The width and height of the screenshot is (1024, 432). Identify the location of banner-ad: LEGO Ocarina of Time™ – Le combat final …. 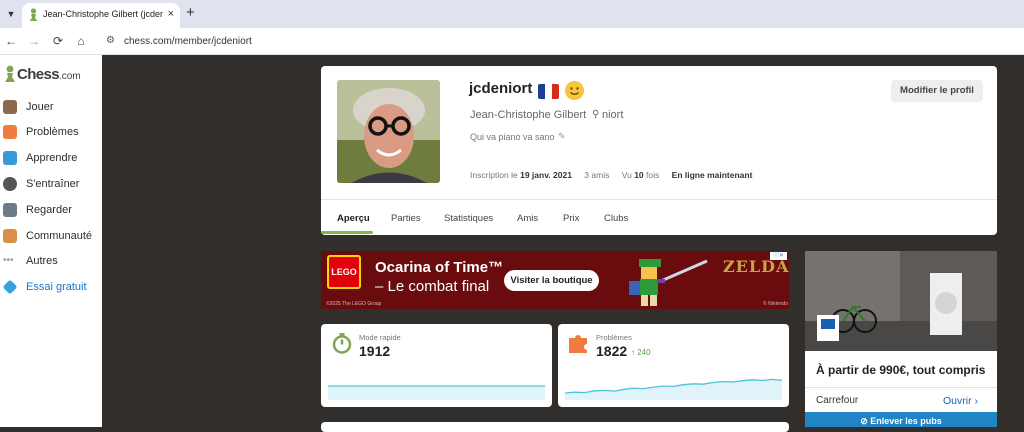
(555, 280).